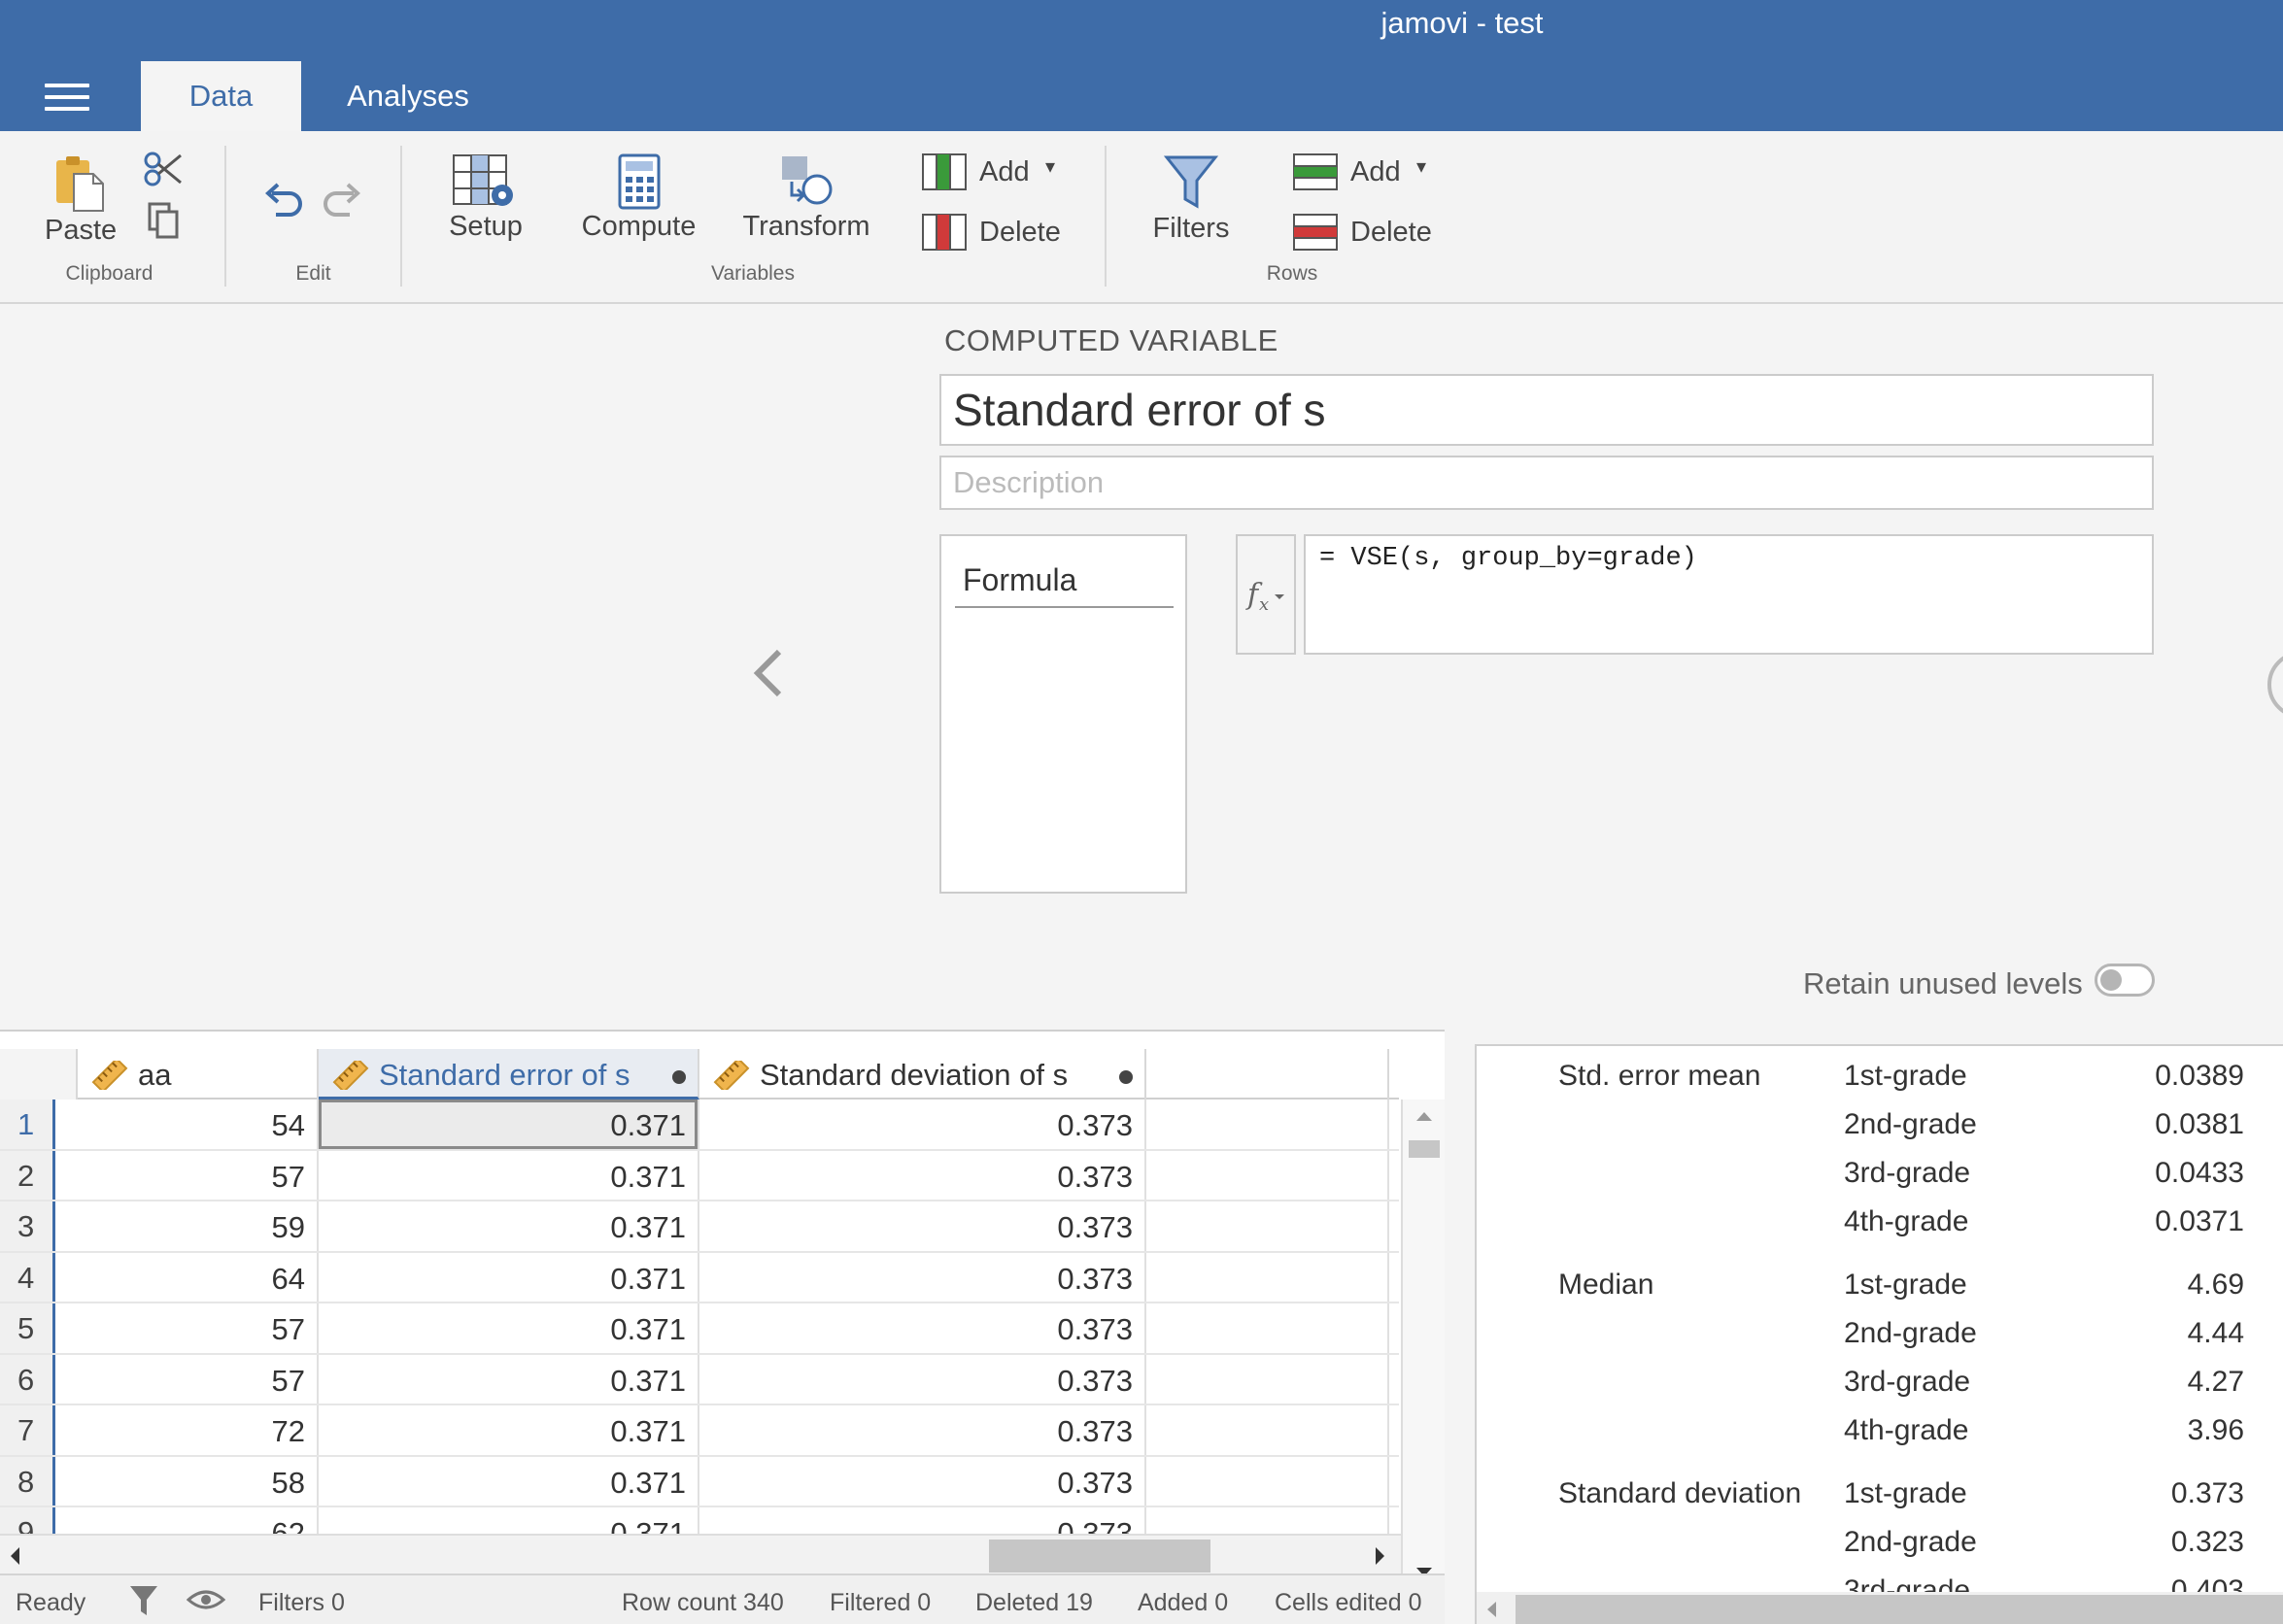  Describe the element at coordinates (994, 234) in the screenshot. I see `delete-variable-button: Delete` at that location.